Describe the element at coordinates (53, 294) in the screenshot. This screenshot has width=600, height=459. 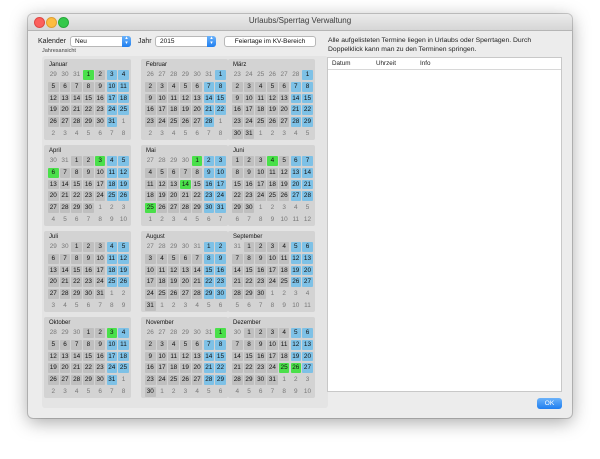
I see `day-cell: 27` at that location.